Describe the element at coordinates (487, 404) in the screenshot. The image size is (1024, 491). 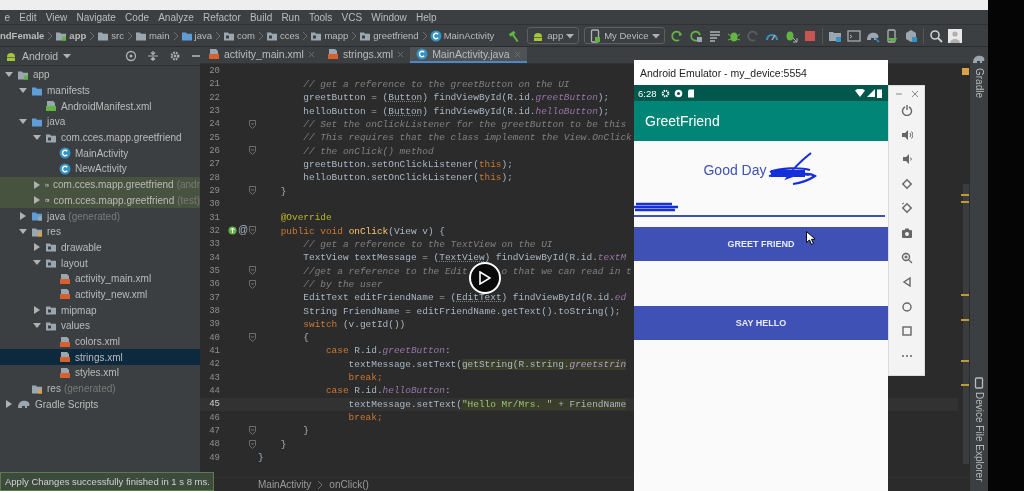
I see `code-line: textMessage.setText("Hello Mr/Mrs. " + FriendName` at that location.